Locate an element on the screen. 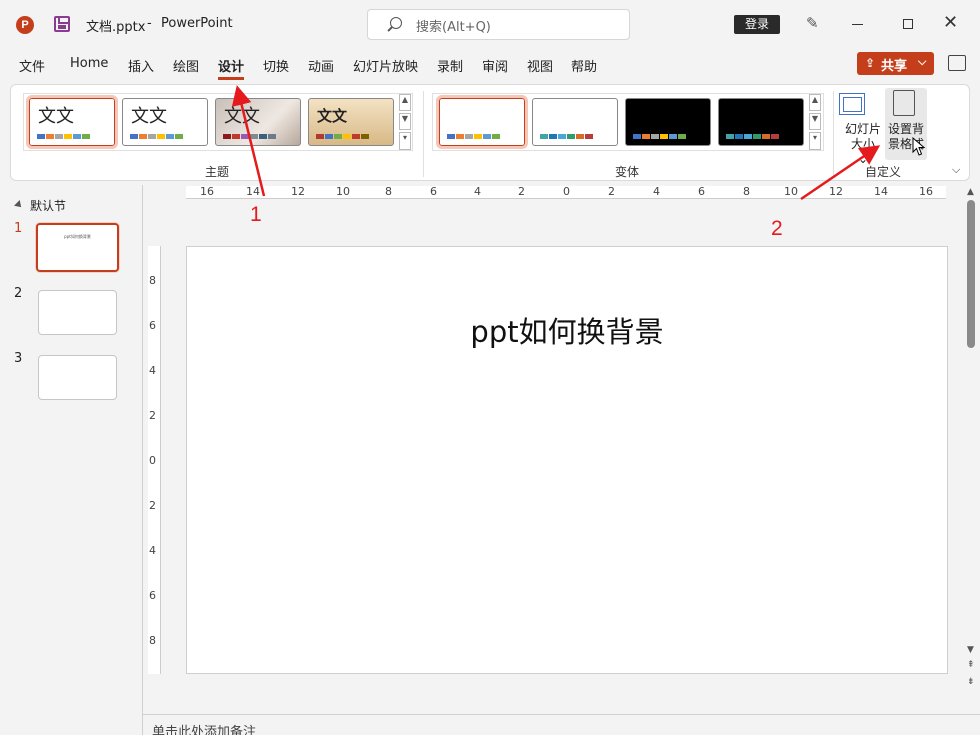 The image size is (980, 735). tab-file: 文件 is located at coordinates (32, 65).